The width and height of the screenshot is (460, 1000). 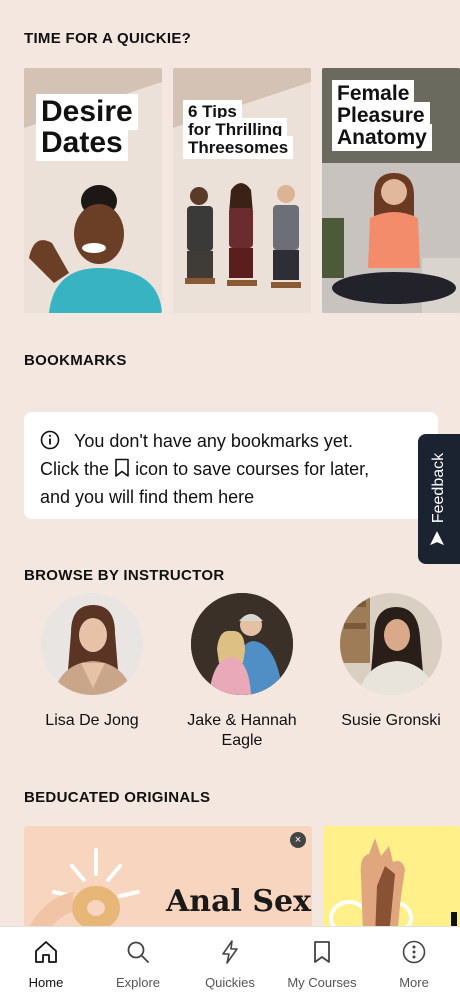 What do you see at coordinates (391, 720) in the screenshot?
I see `instructor-name: Susie Gronski` at bounding box center [391, 720].